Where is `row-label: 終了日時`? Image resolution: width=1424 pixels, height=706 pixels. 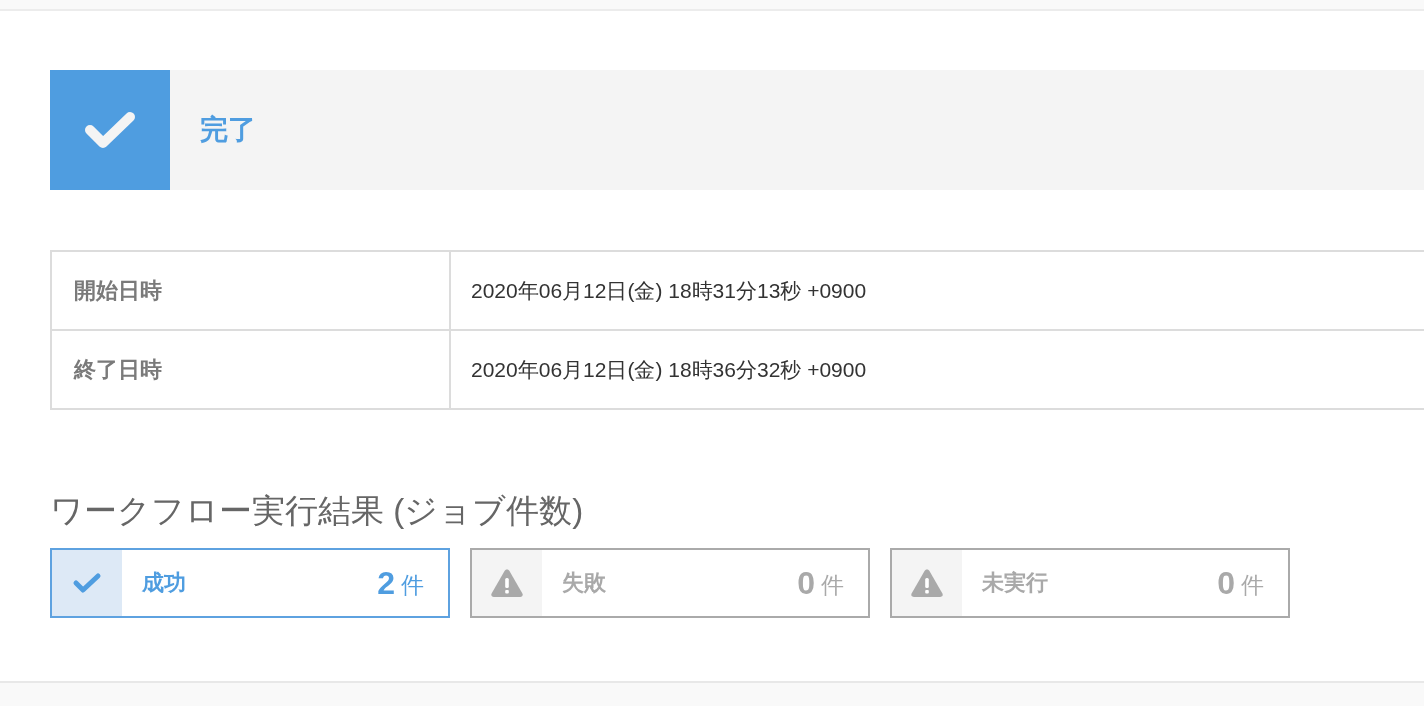 row-label: 終了日時 is located at coordinates (251, 369).